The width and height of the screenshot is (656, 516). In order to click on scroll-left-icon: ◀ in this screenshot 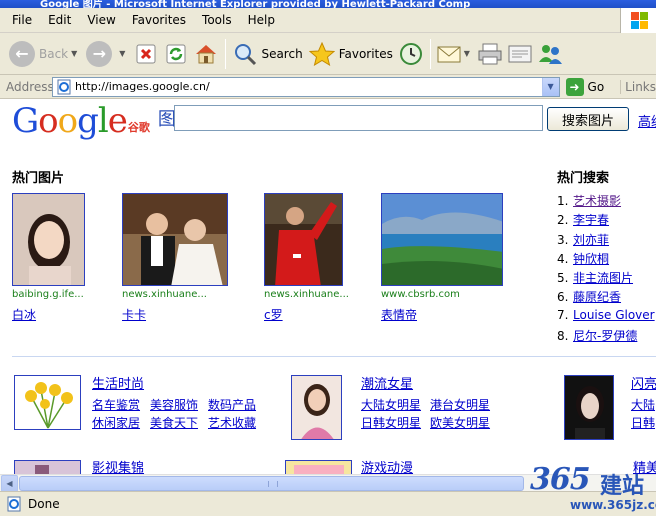, I will do `click(9, 483)`.